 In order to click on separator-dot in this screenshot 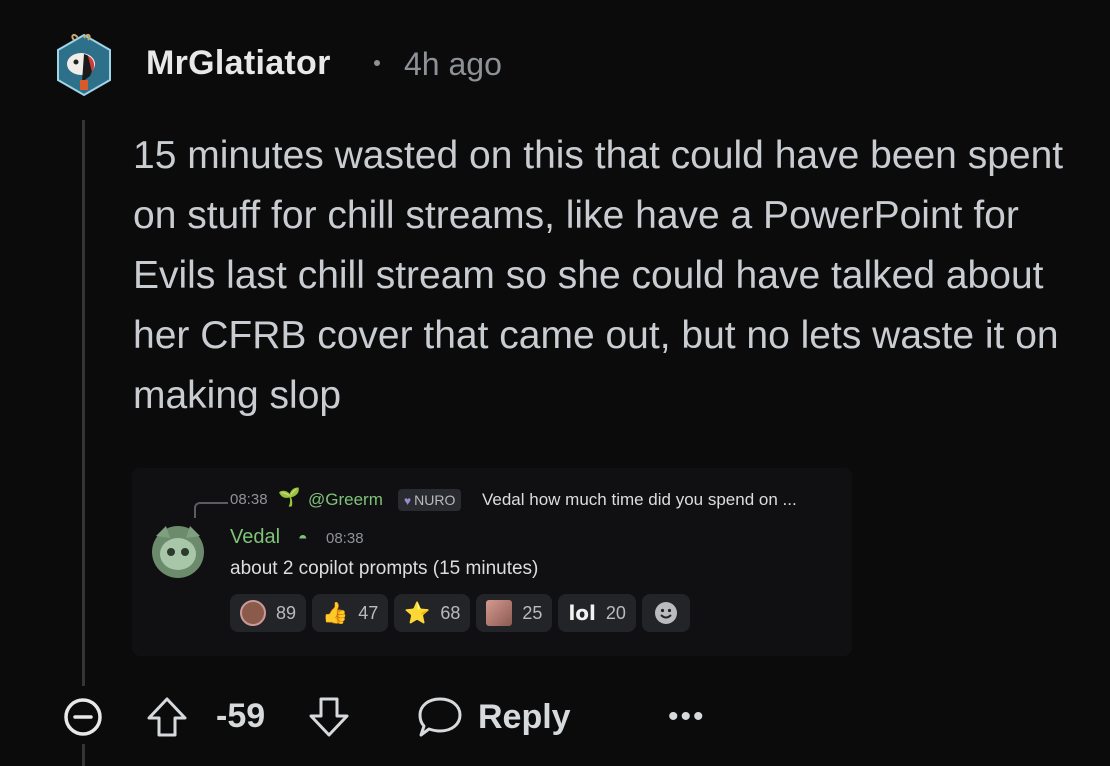, I will do `click(377, 63)`.